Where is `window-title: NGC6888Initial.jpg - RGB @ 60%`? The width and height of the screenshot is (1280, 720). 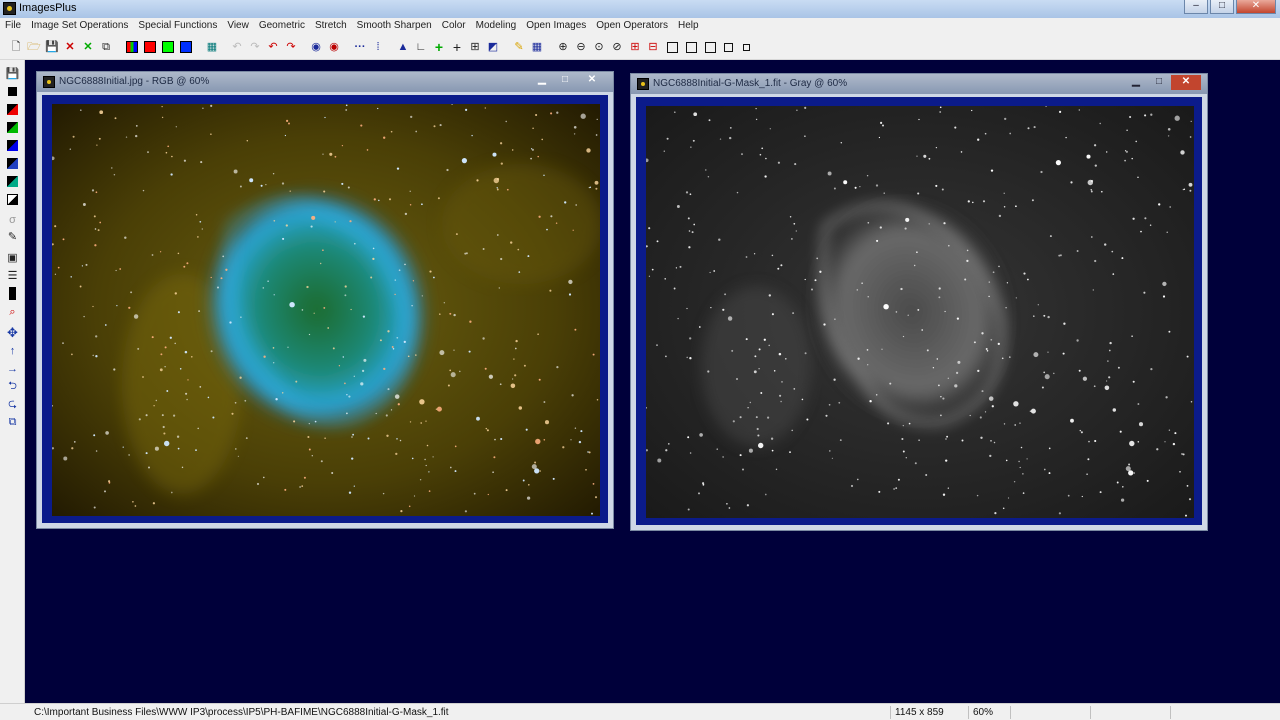
window-title: NGC6888Initial.jpg - RGB @ 60% is located at coordinates (134, 81).